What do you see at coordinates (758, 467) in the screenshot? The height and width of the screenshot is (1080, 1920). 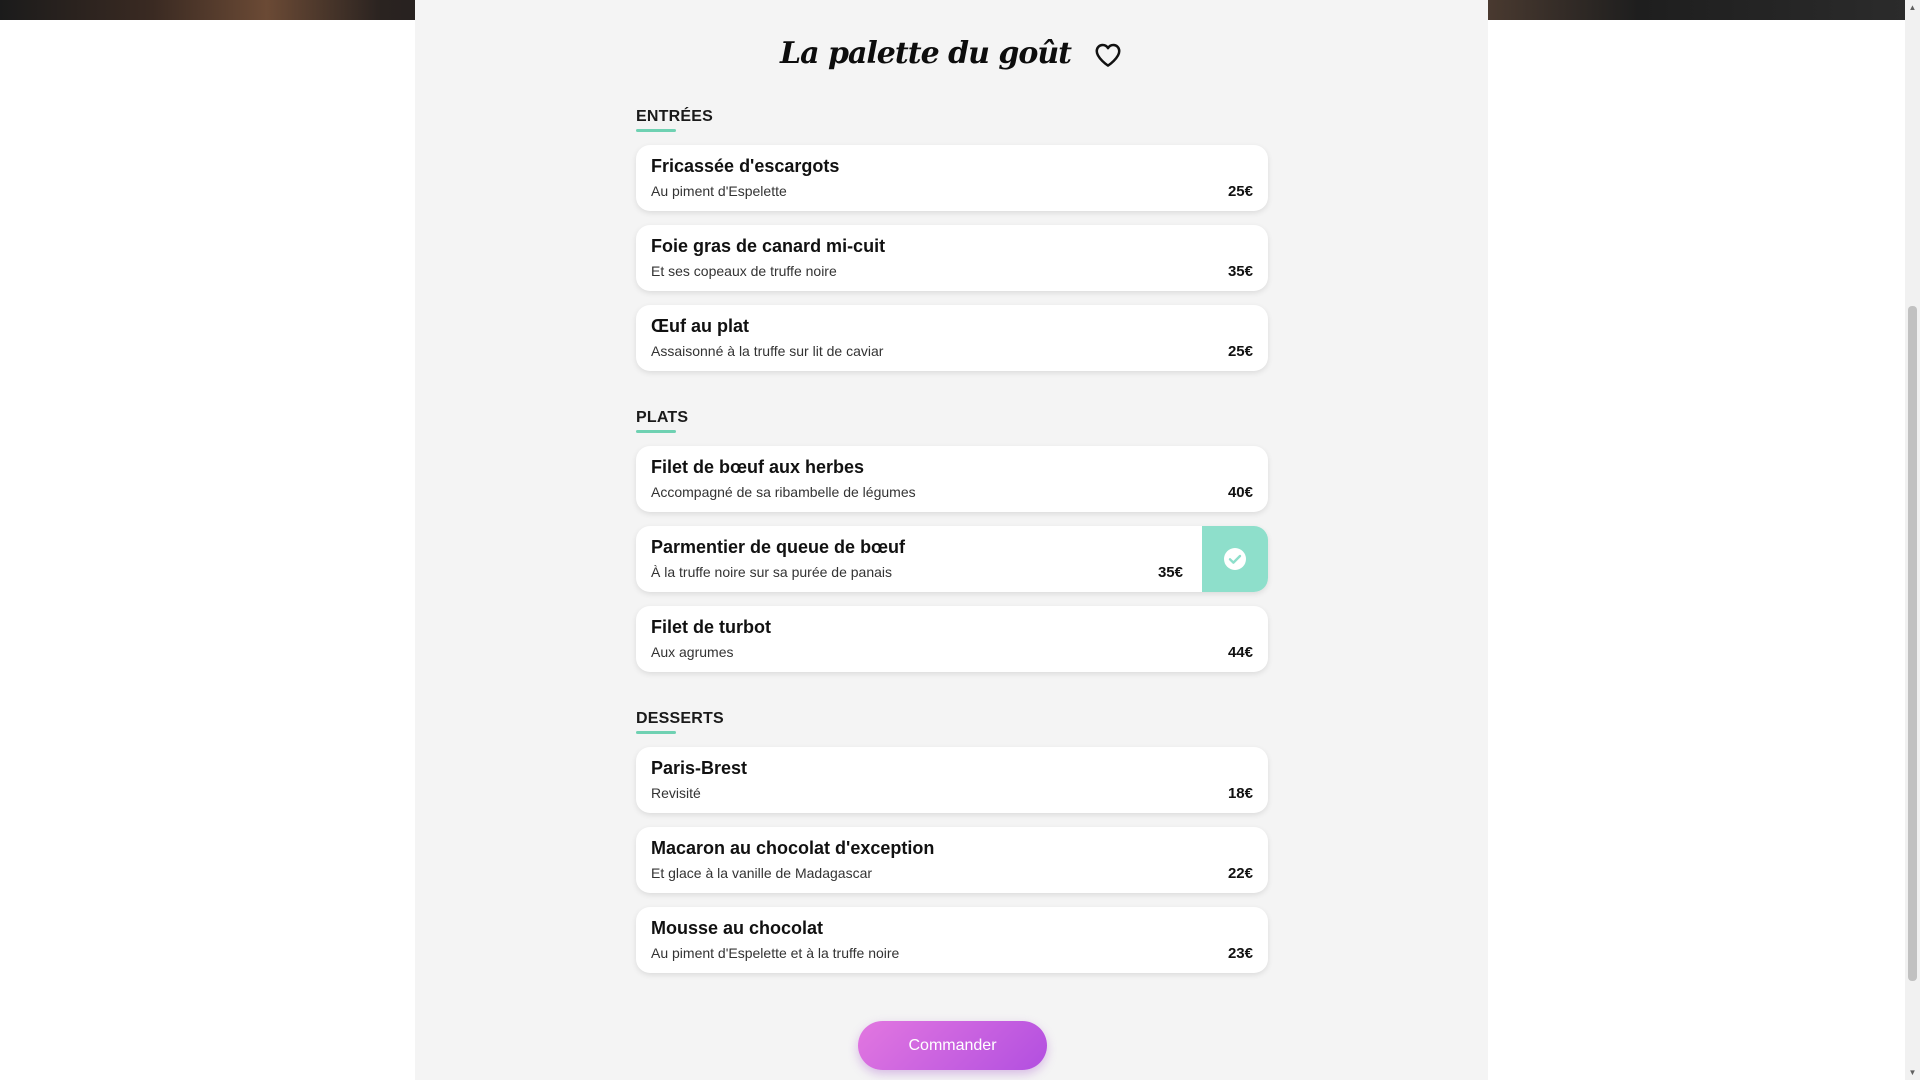 I see `item-name: Filet de bœuf aux herbes` at bounding box center [758, 467].